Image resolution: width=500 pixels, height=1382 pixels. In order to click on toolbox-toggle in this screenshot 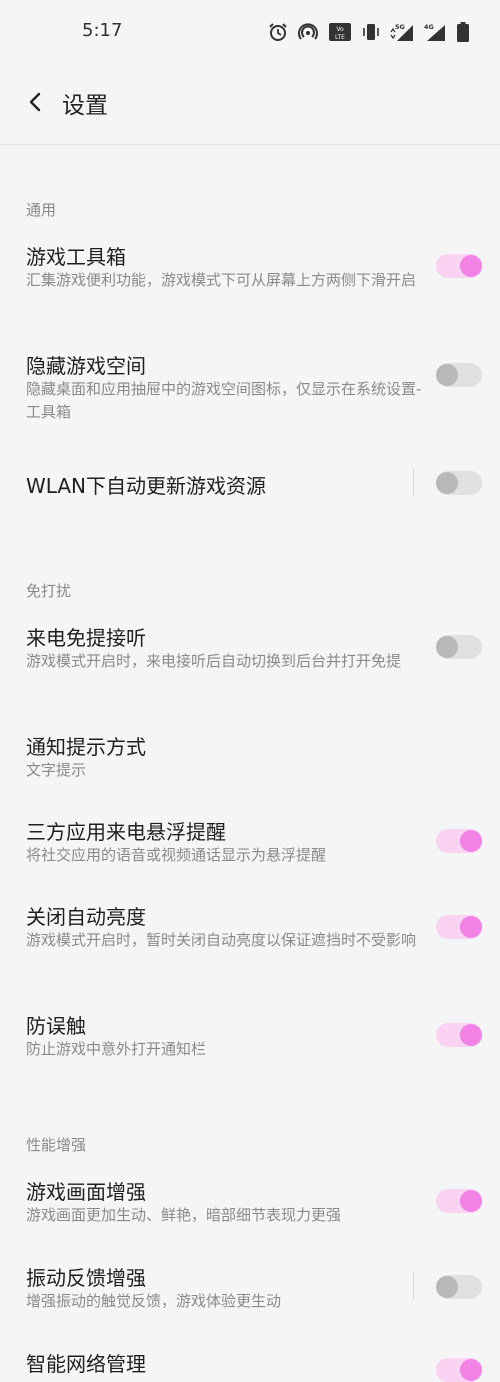, I will do `click(459, 266)`.